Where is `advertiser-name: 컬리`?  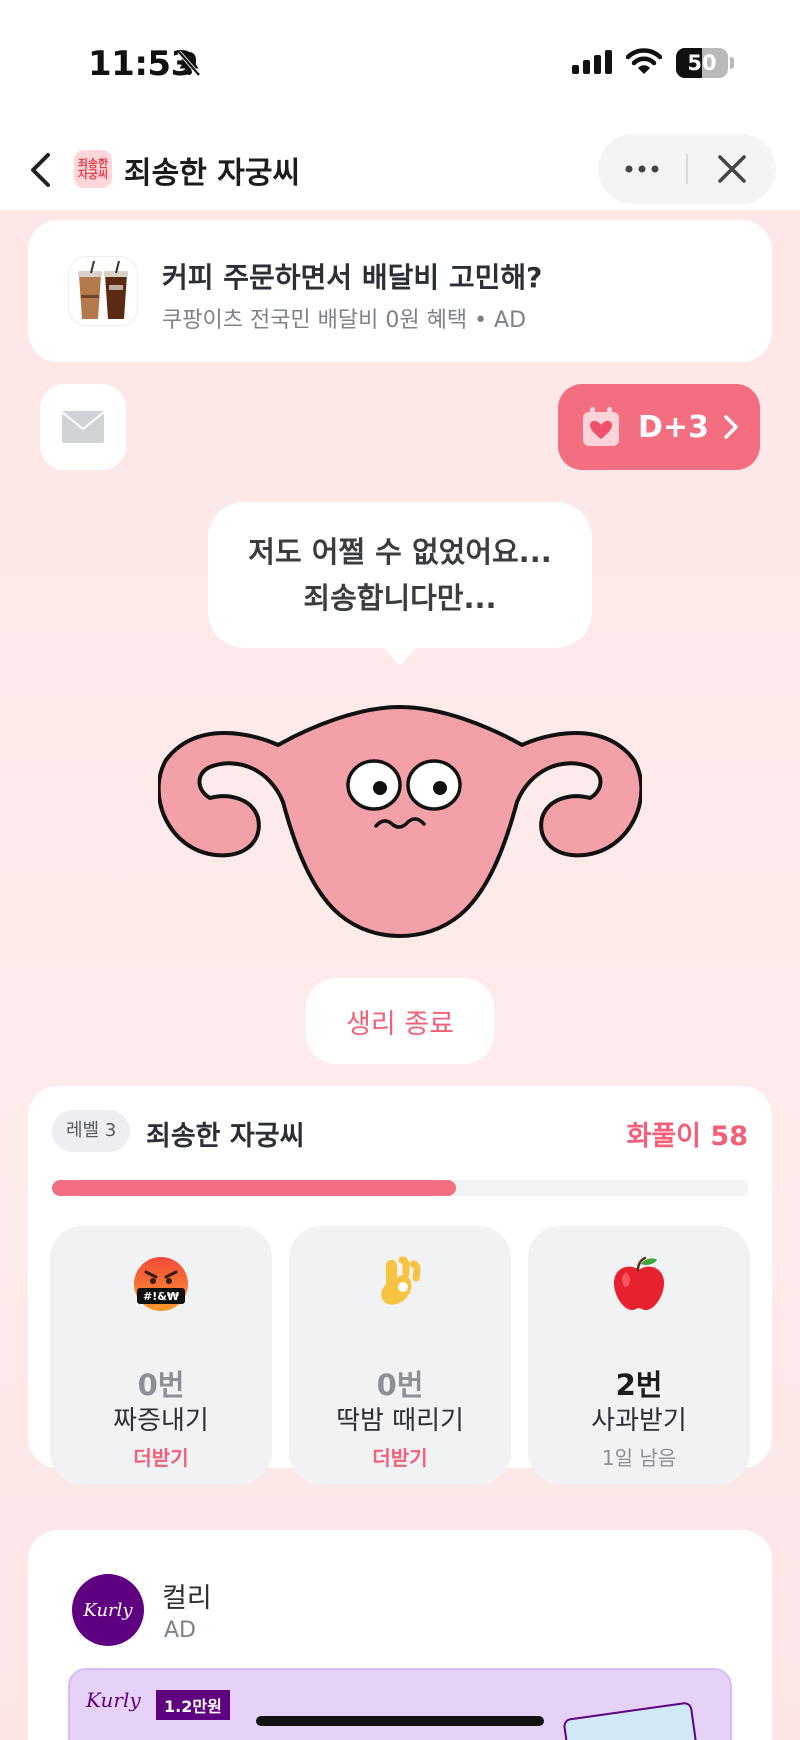 advertiser-name: 컬리 is located at coordinates (187, 1598).